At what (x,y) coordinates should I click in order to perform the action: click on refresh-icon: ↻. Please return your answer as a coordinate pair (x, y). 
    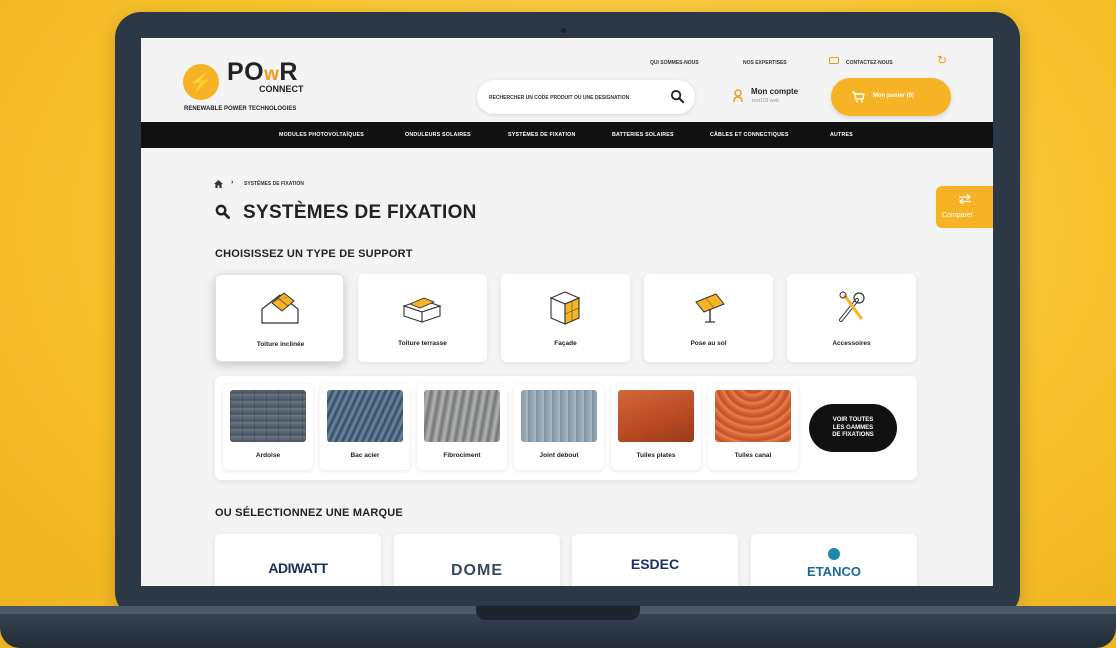
    Looking at the image, I should click on (943, 60).